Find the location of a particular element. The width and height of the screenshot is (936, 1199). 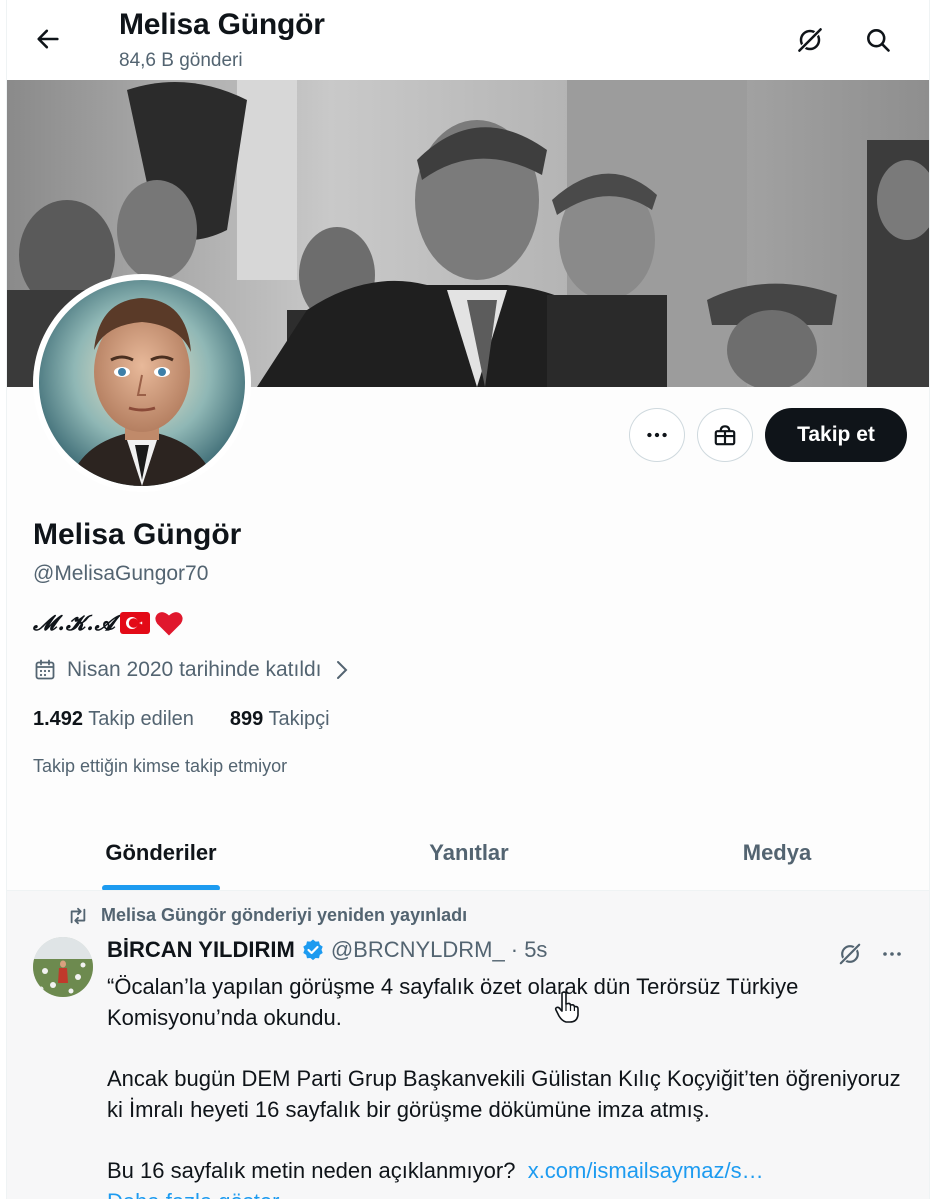

top-bar: Melisa Güngör 84,6 B gönderi is located at coordinates (468, 40).